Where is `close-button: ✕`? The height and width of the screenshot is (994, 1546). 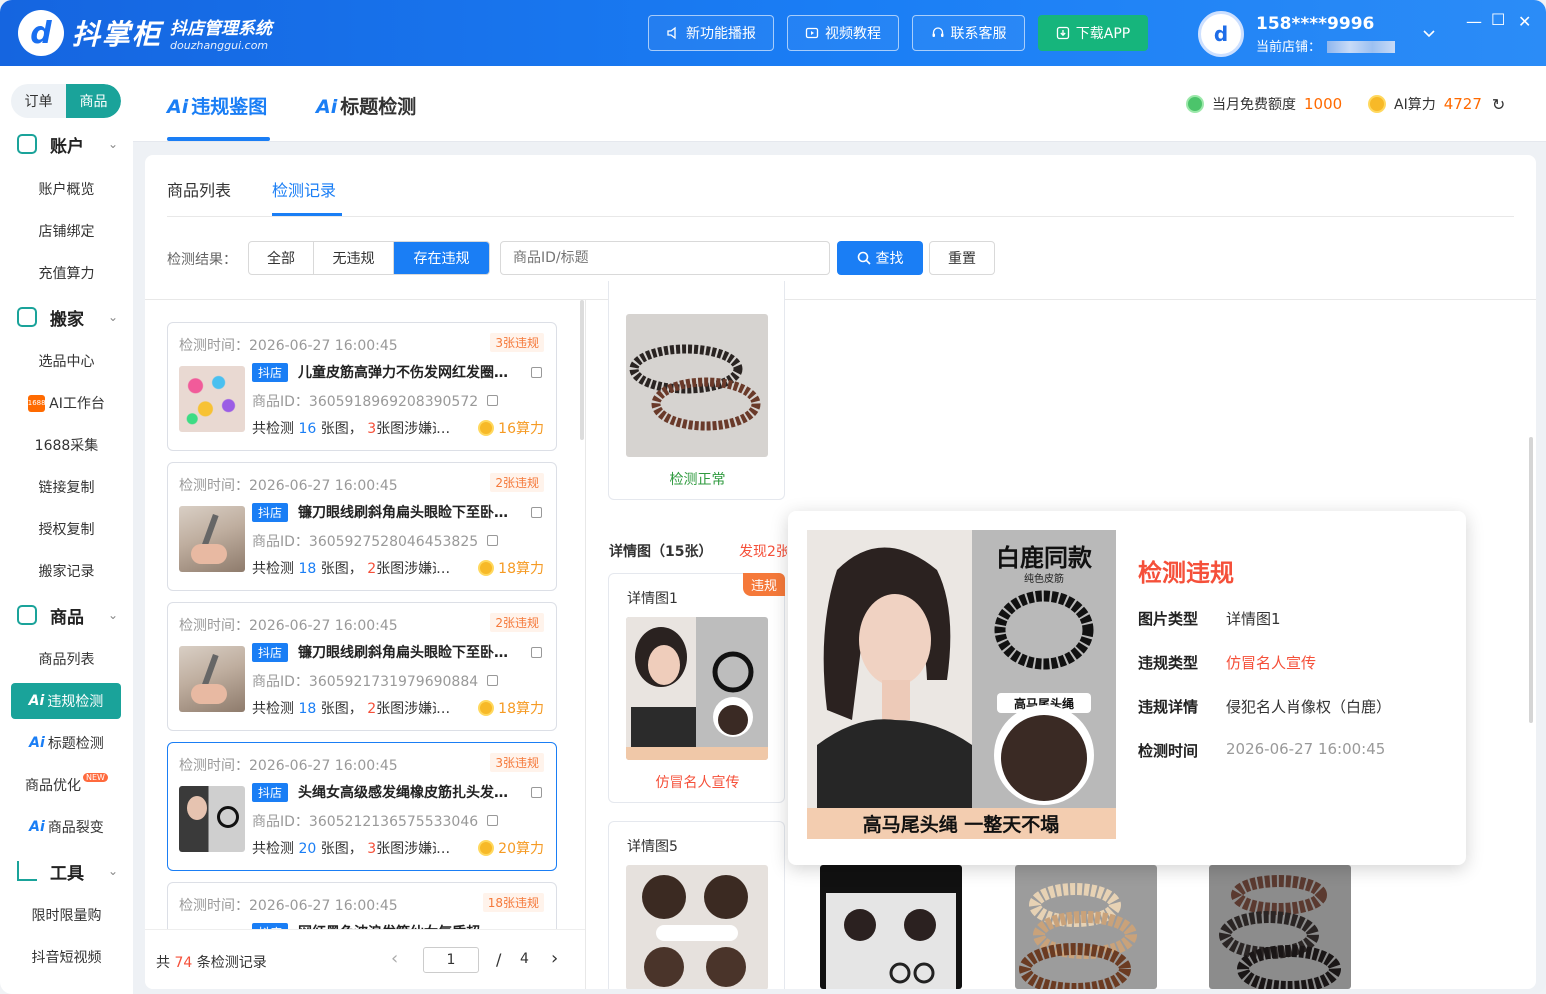
close-button: ✕ is located at coordinates (1524, 21).